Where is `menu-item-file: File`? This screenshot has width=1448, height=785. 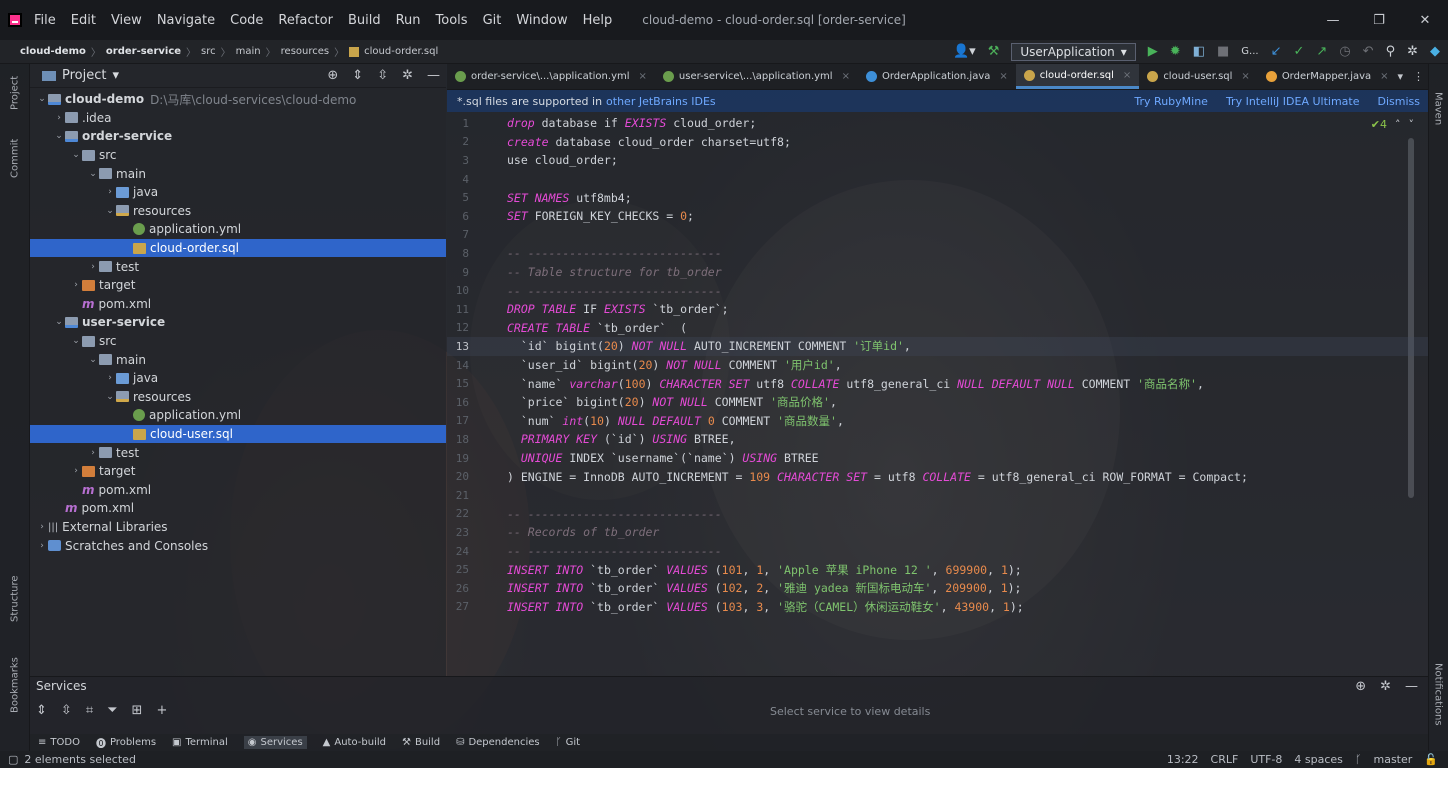
menu-item-file: File is located at coordinates (45, 20).